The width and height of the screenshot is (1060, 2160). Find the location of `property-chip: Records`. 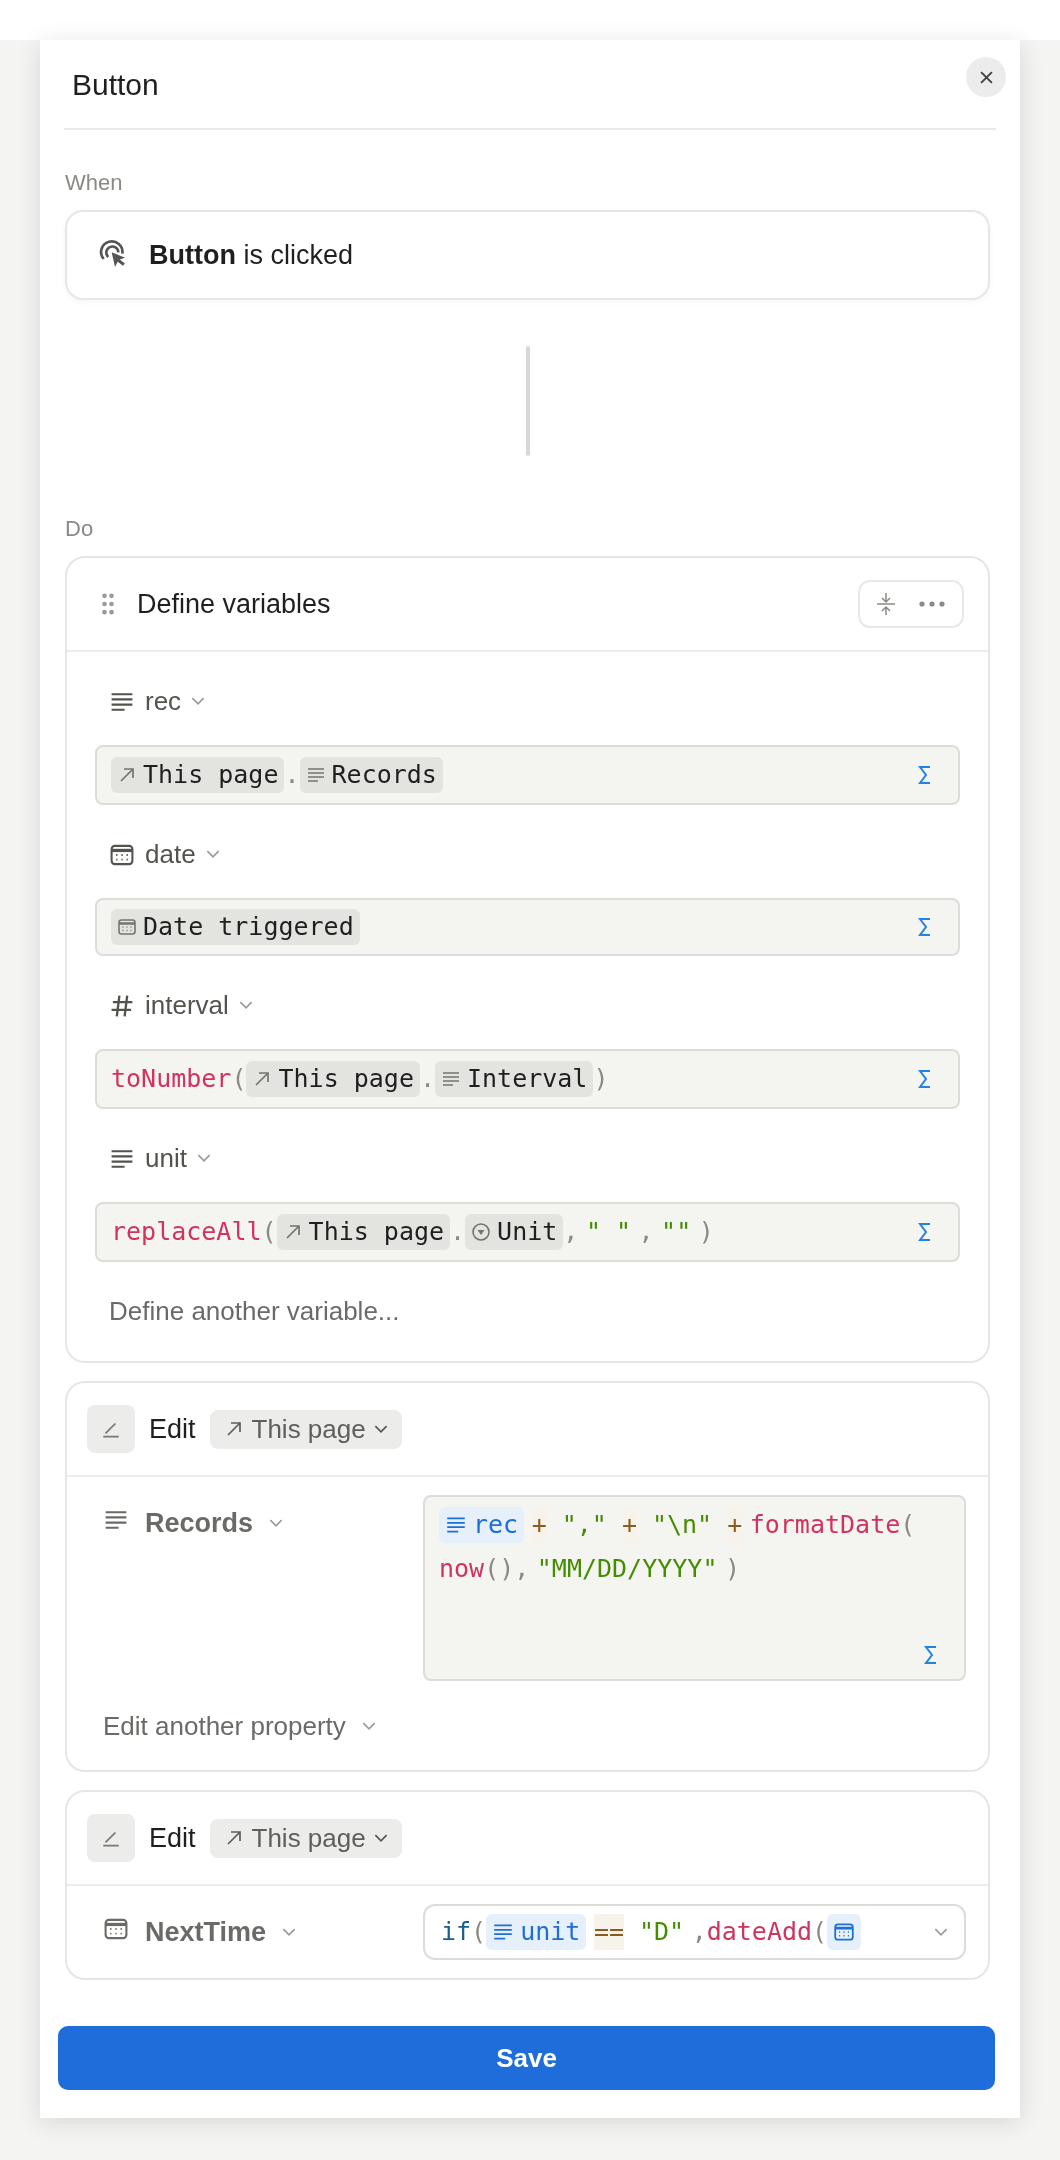

property-chip: Records is located at coordinates (371, 775).